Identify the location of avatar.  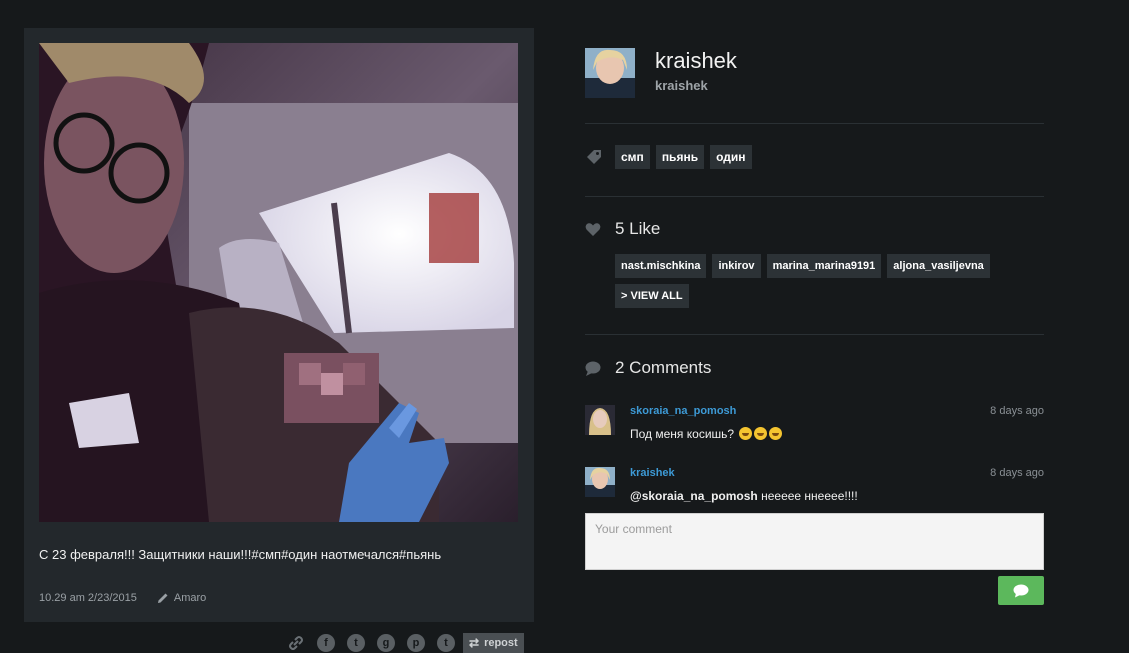
(610, 73).